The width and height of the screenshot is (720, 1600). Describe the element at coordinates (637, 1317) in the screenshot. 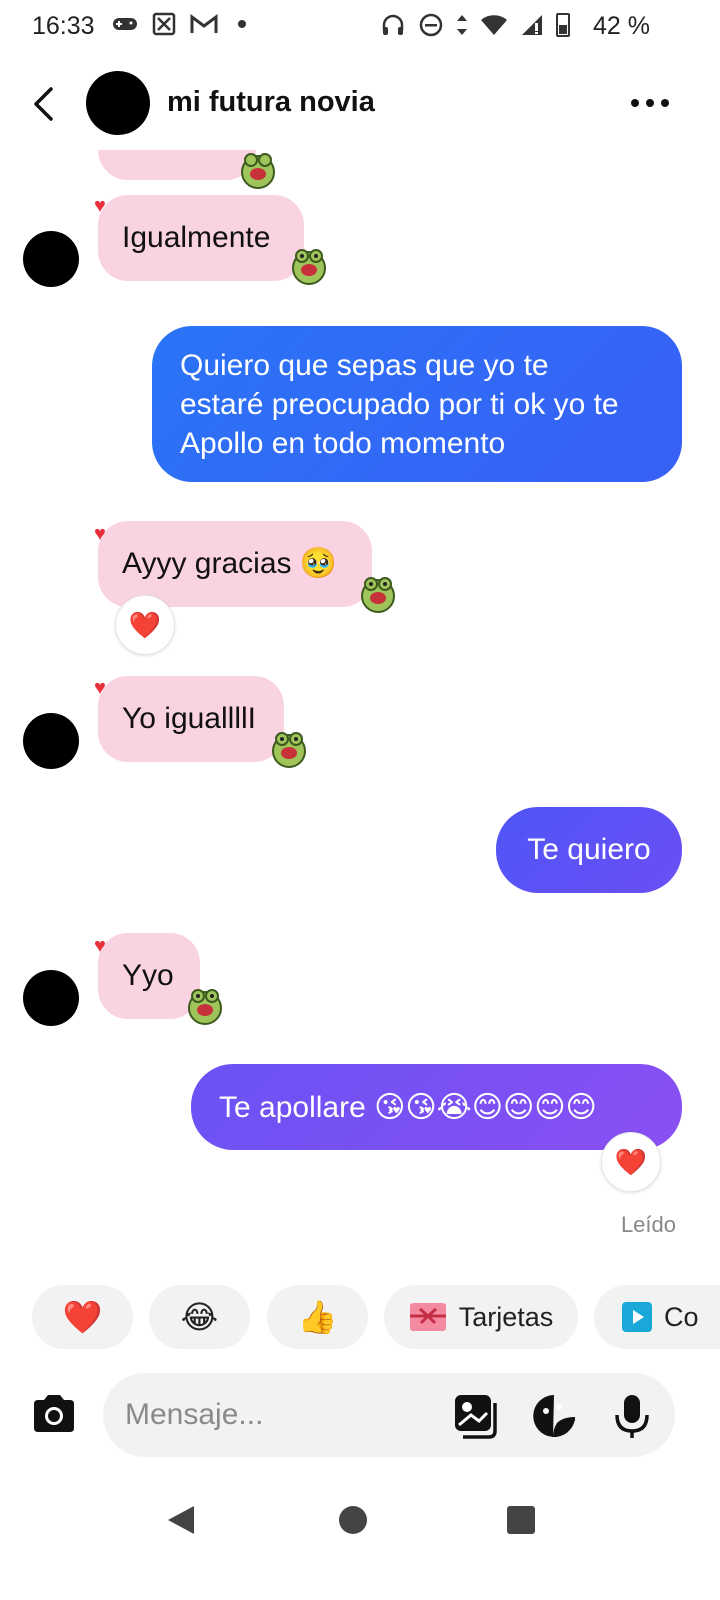

I see `play-icon` at that location.